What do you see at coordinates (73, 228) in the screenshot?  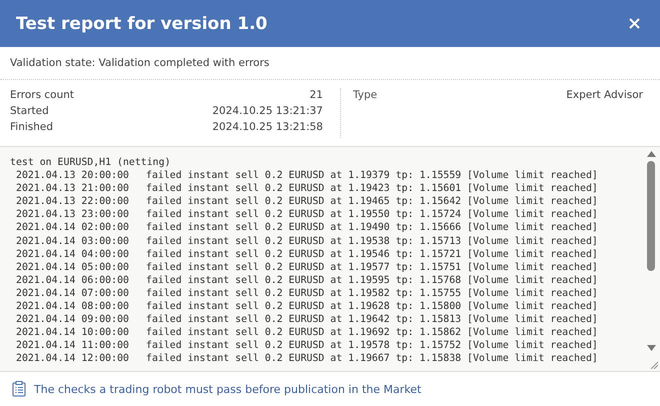 I see `log-time: 2021.04.14 02:00:00` at bounding box center [73, 228].